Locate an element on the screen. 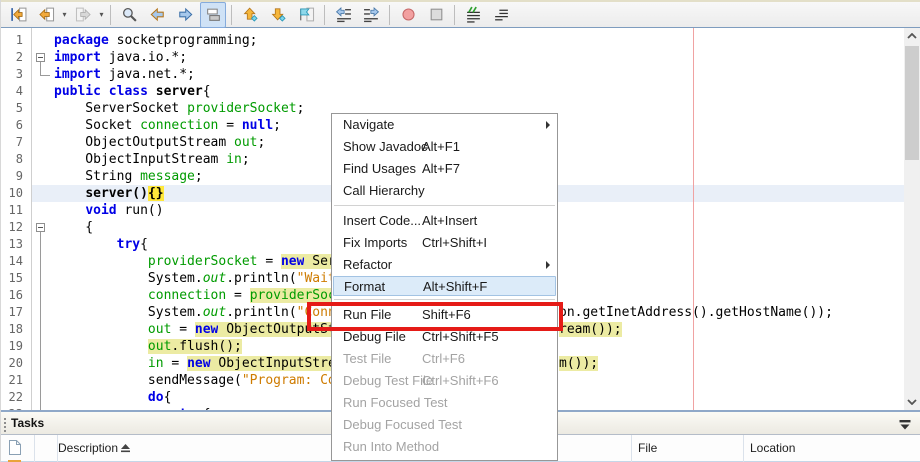  line-number: 7 is located at coordinates (19, 142).